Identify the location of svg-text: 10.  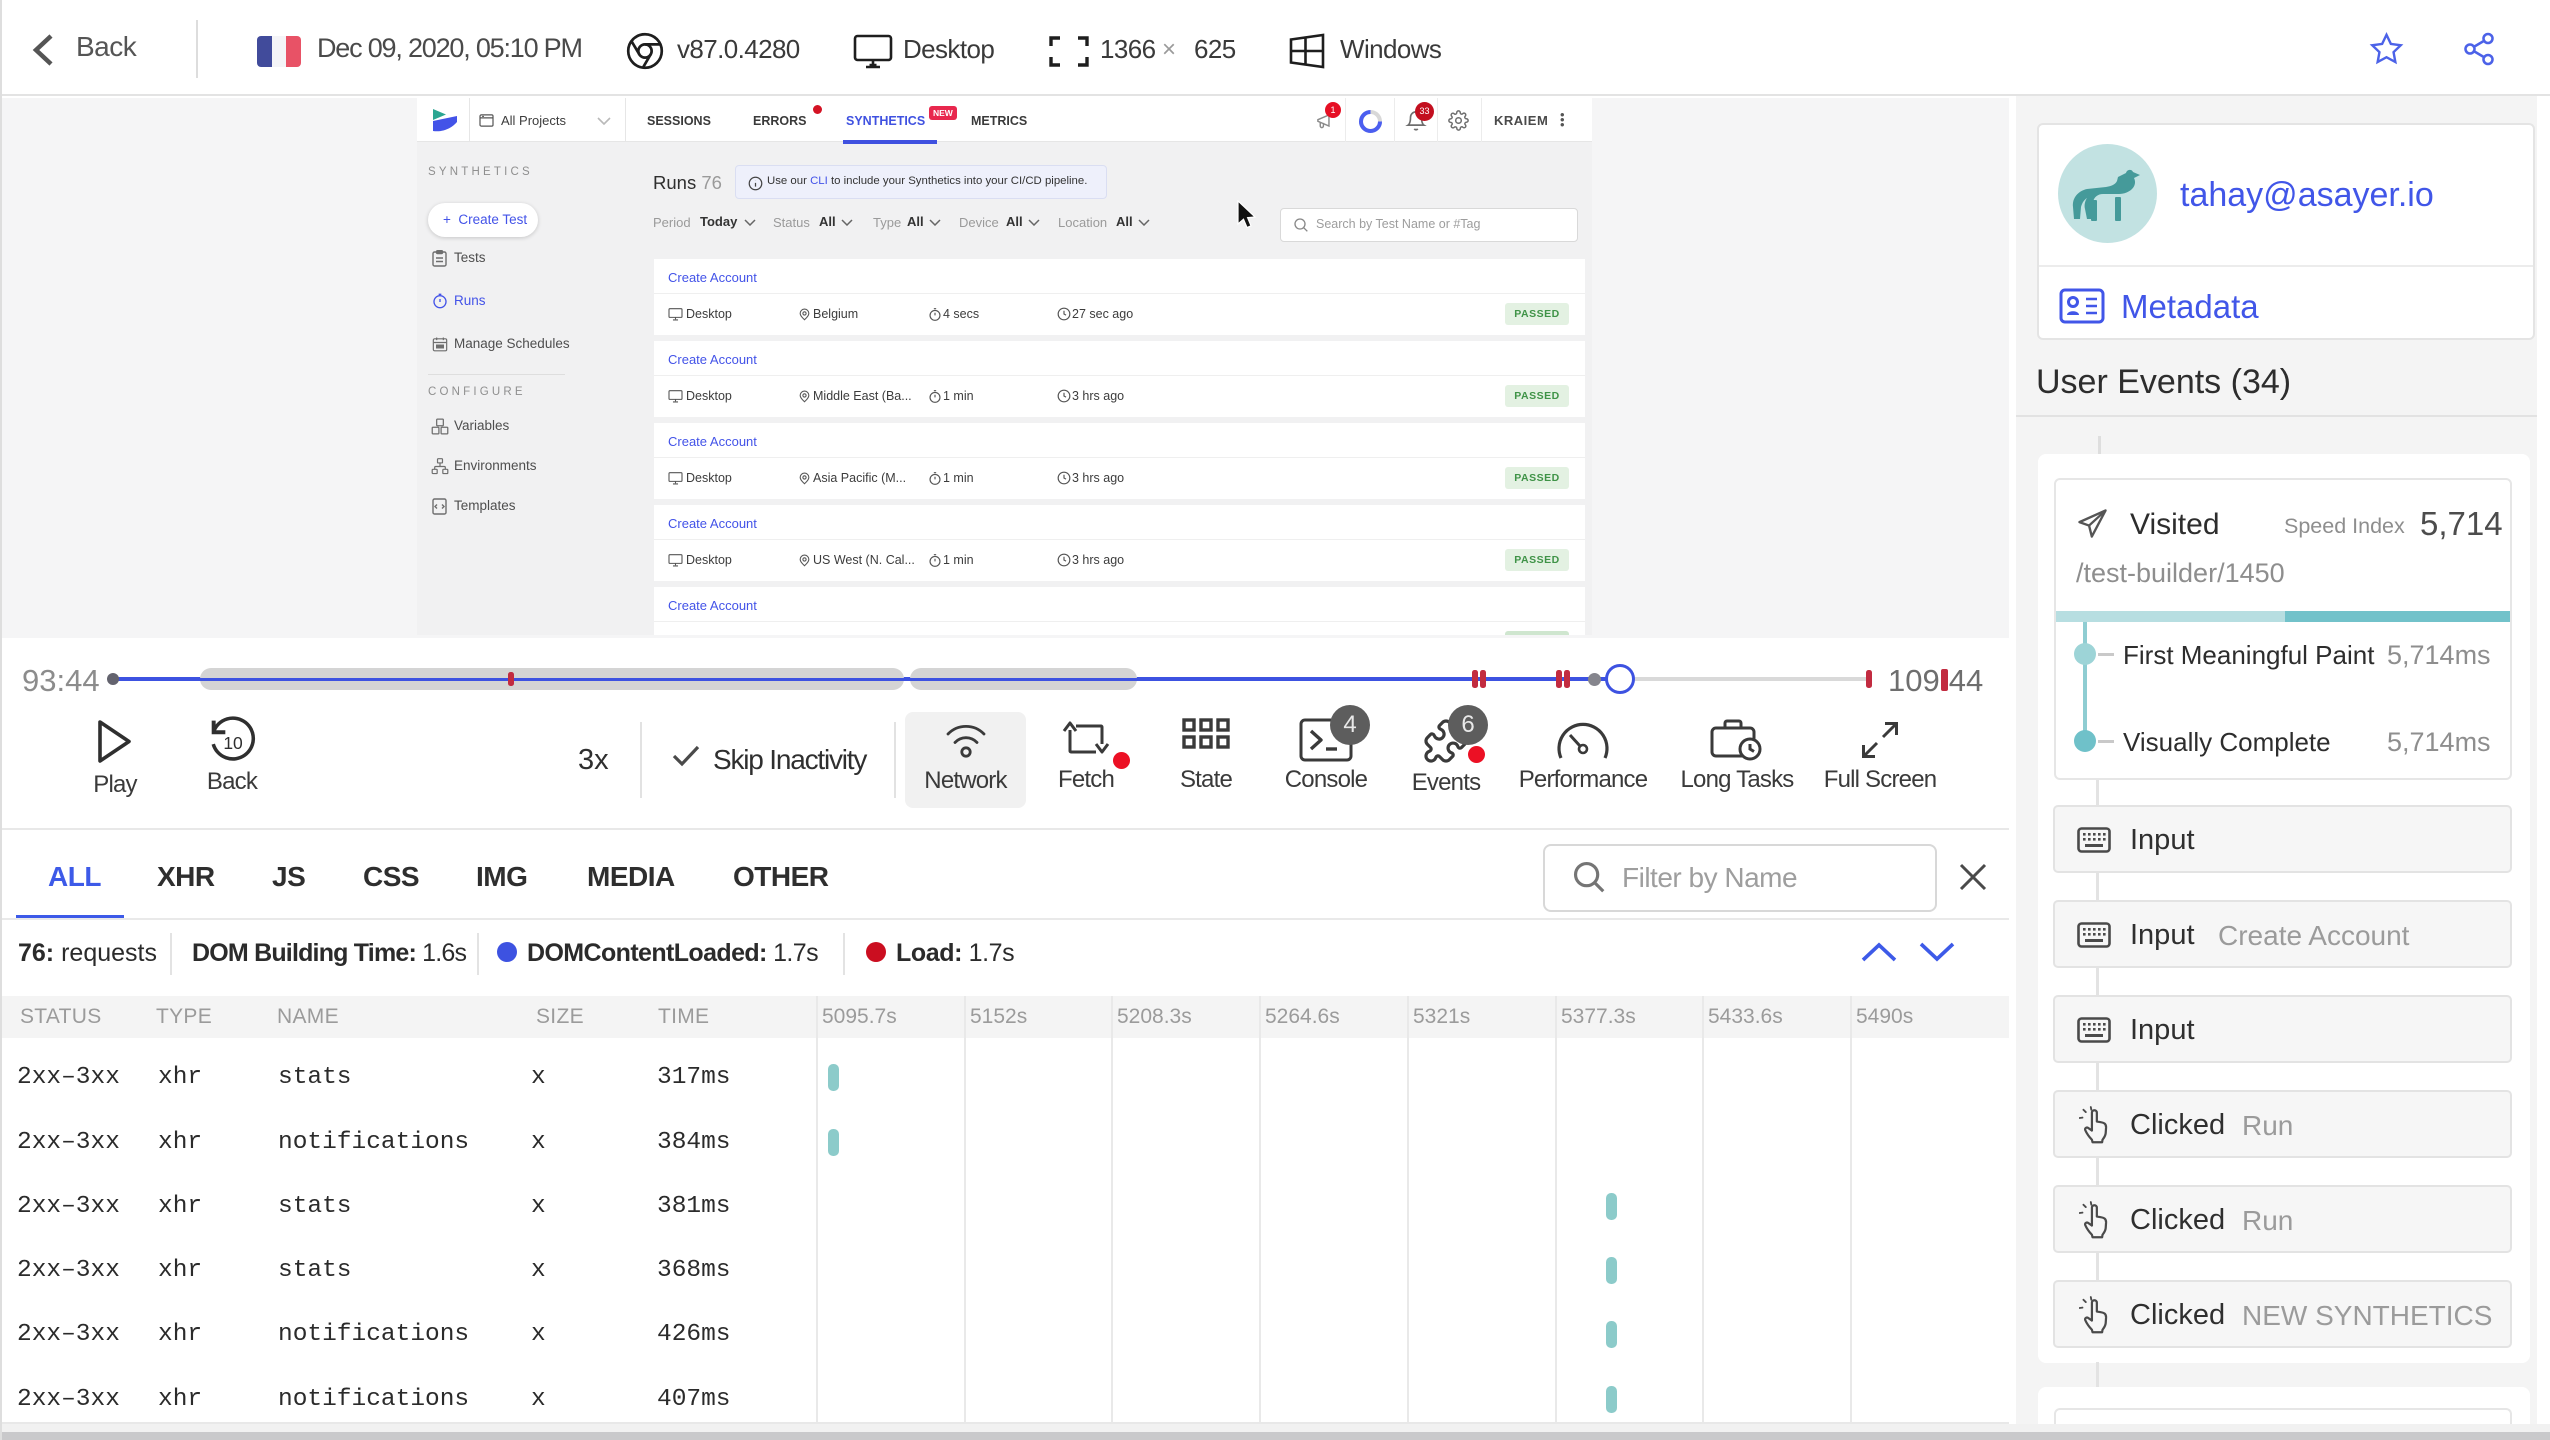
(233, 743).